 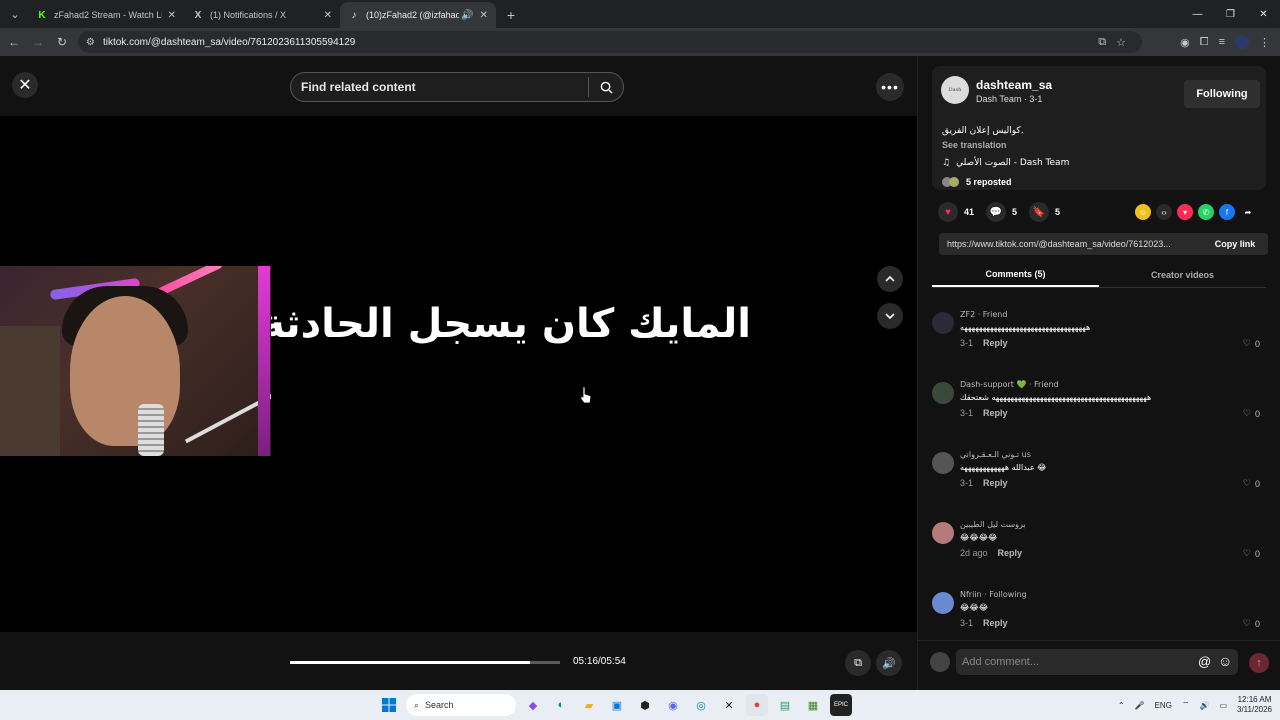 What do you see at coordinates (993, 524) in the screenshot?
I see `commenter-name: بروست ليل الطيبين` at bounding box center [993, 524].